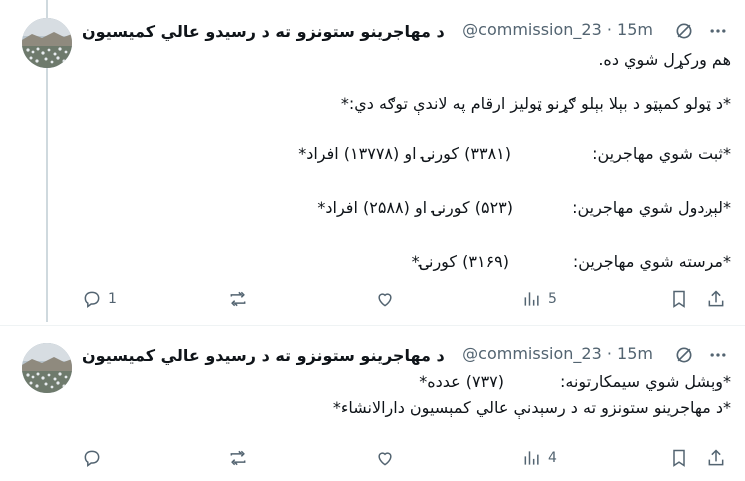 The width and height of the screenshot is (745, 481). Describe the element at coordinates (460, 261) in the screenshot. I see `stat-value: (۳۱۶۹) کورنۍ*` at that location.